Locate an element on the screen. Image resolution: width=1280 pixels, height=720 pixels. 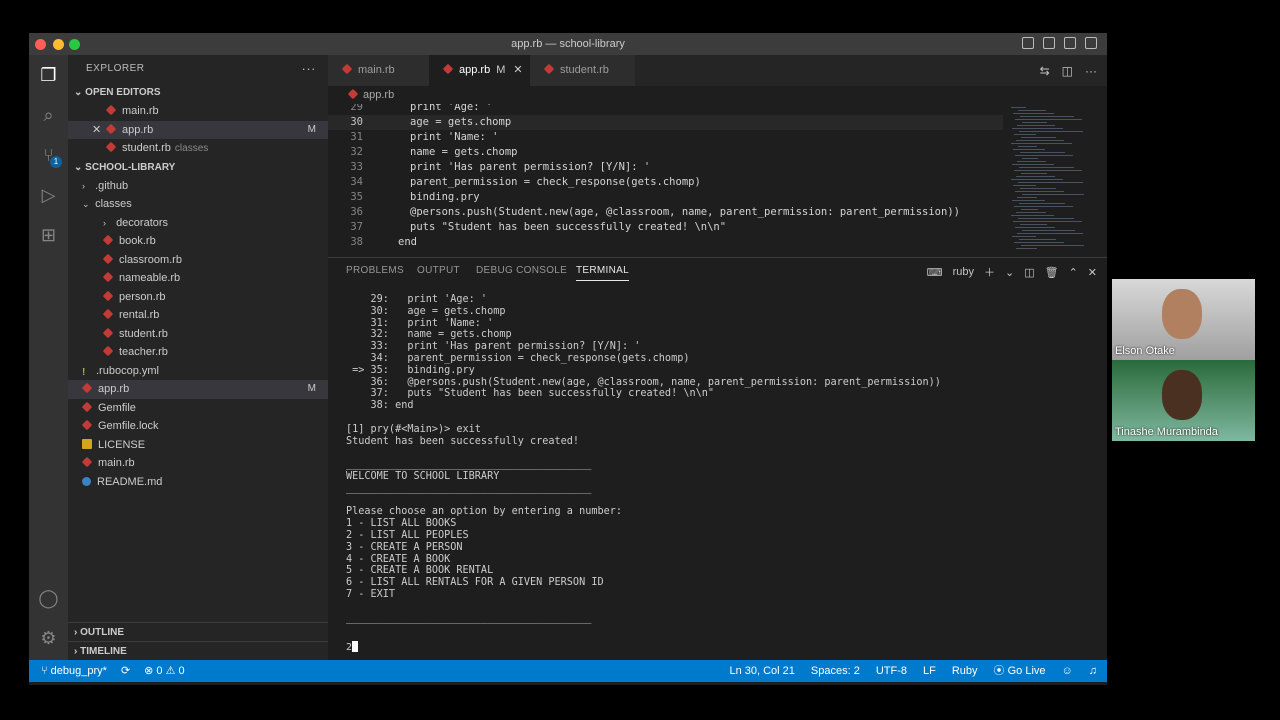
code-line: 38 end is located at coordinates (665, 242).